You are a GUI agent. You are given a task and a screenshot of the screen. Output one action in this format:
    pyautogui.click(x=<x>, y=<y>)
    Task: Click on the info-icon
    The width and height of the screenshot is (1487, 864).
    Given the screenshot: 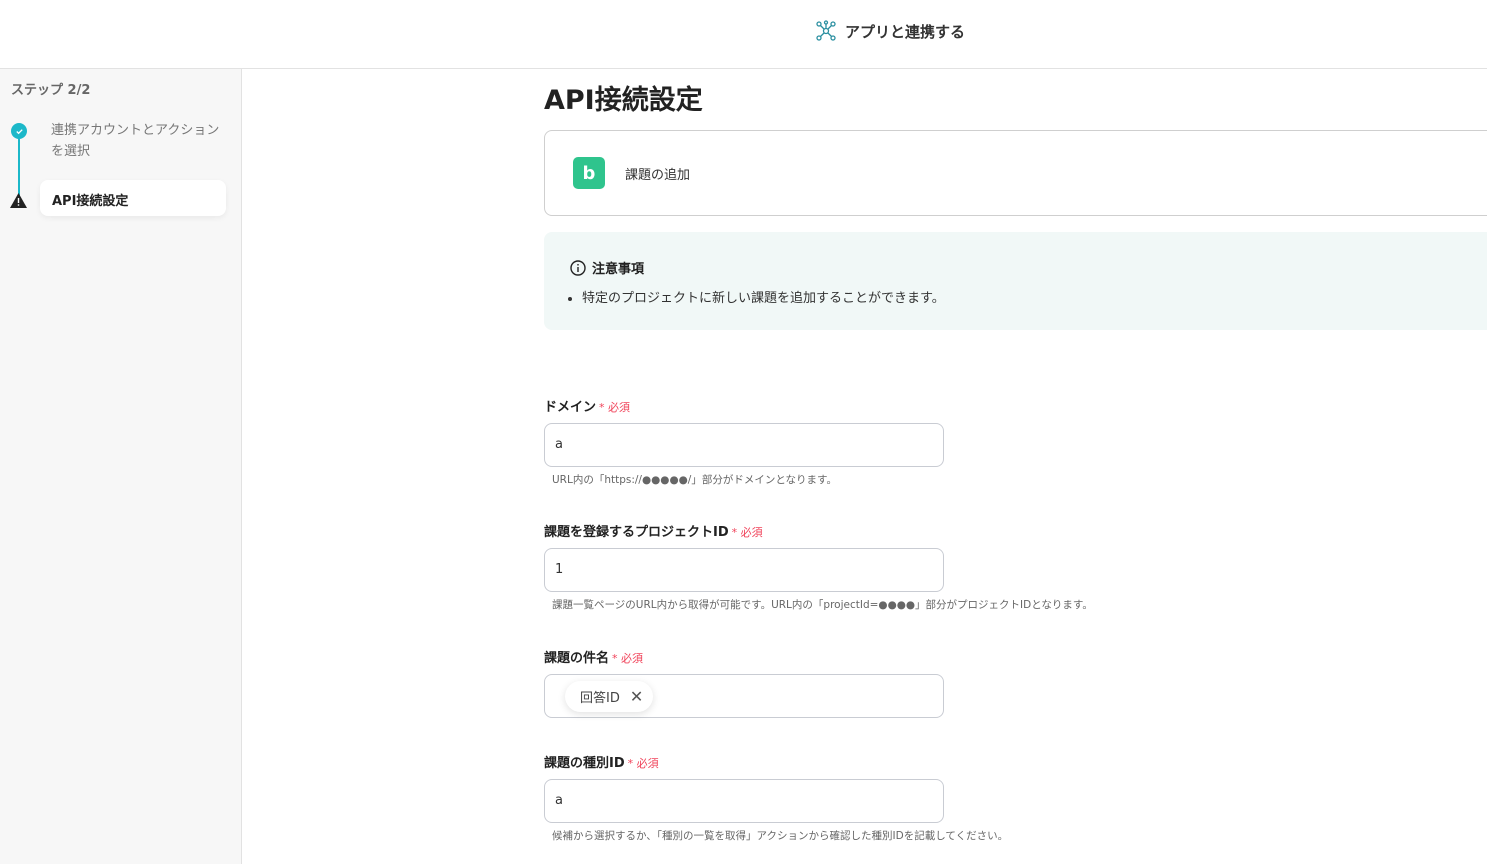 What is the action you would take?
    pyautogui.click(x=578, y=267)
    